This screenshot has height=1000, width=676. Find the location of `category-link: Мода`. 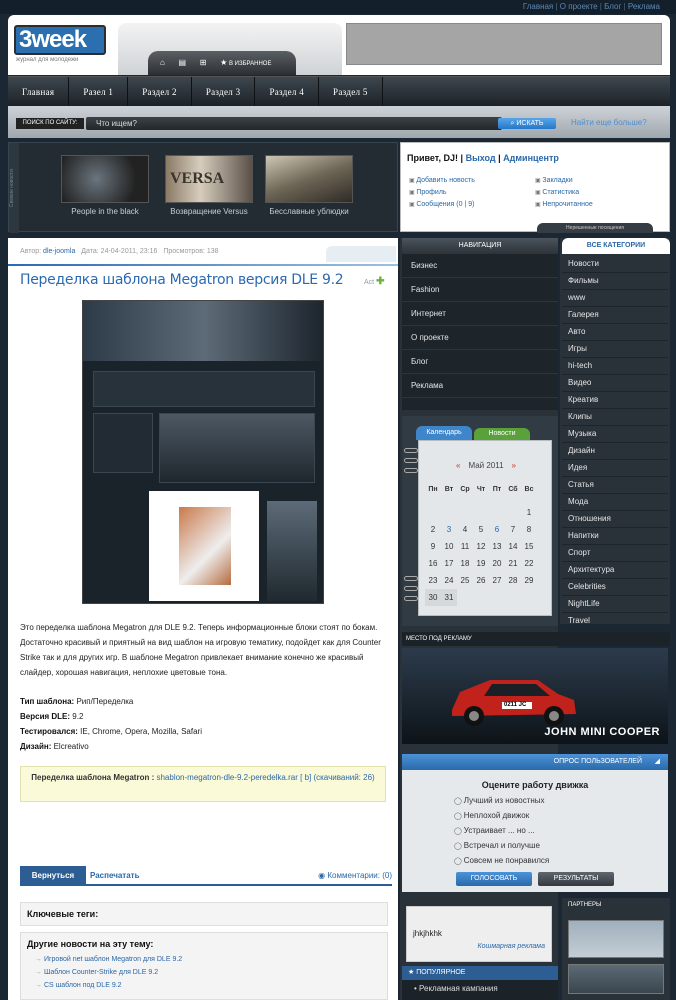

category-link: Мода is located at coordinates (615, 502).